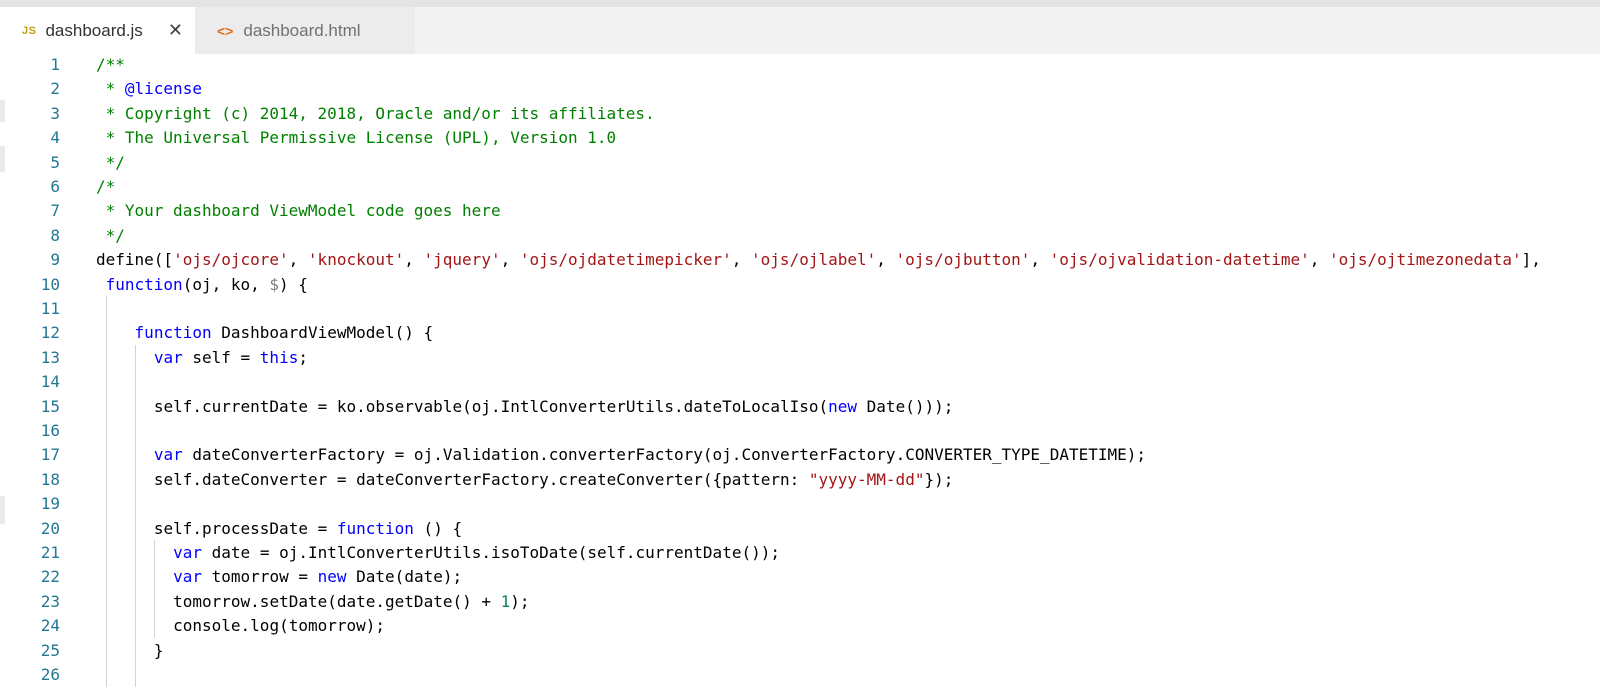  I want to click on code-line: 5 */, so click(800, 162).